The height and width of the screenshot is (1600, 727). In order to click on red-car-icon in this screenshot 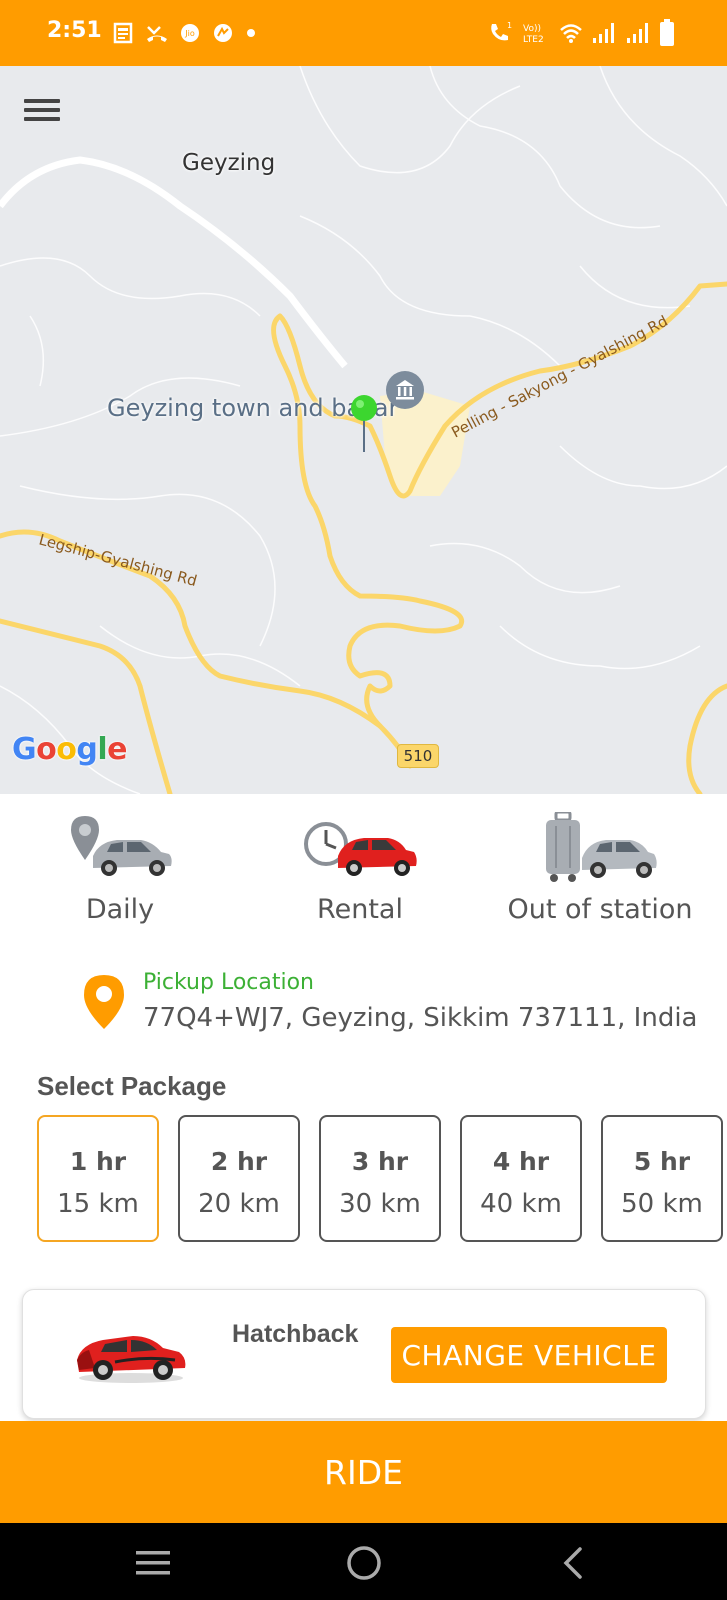, I will do `click(131, 1359)`.